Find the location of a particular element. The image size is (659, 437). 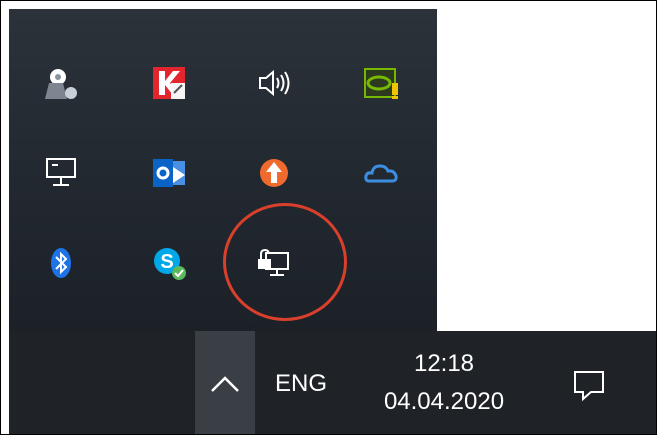

sound-speaker-icon is located at coordinates (61, 83).